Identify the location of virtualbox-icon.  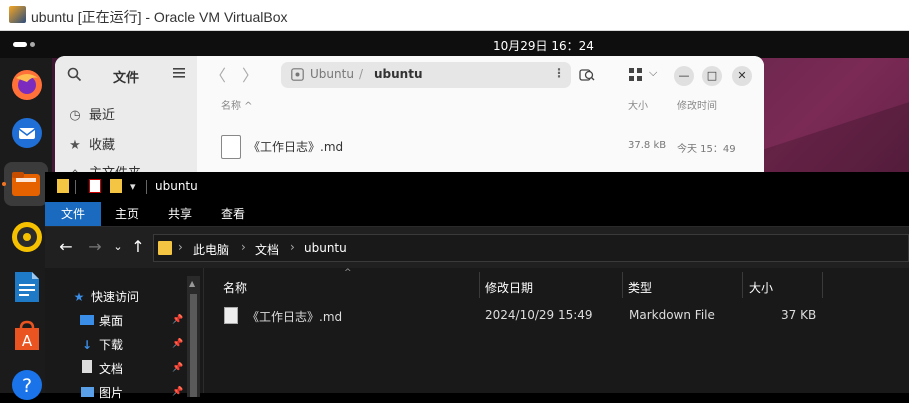
(17, 14).